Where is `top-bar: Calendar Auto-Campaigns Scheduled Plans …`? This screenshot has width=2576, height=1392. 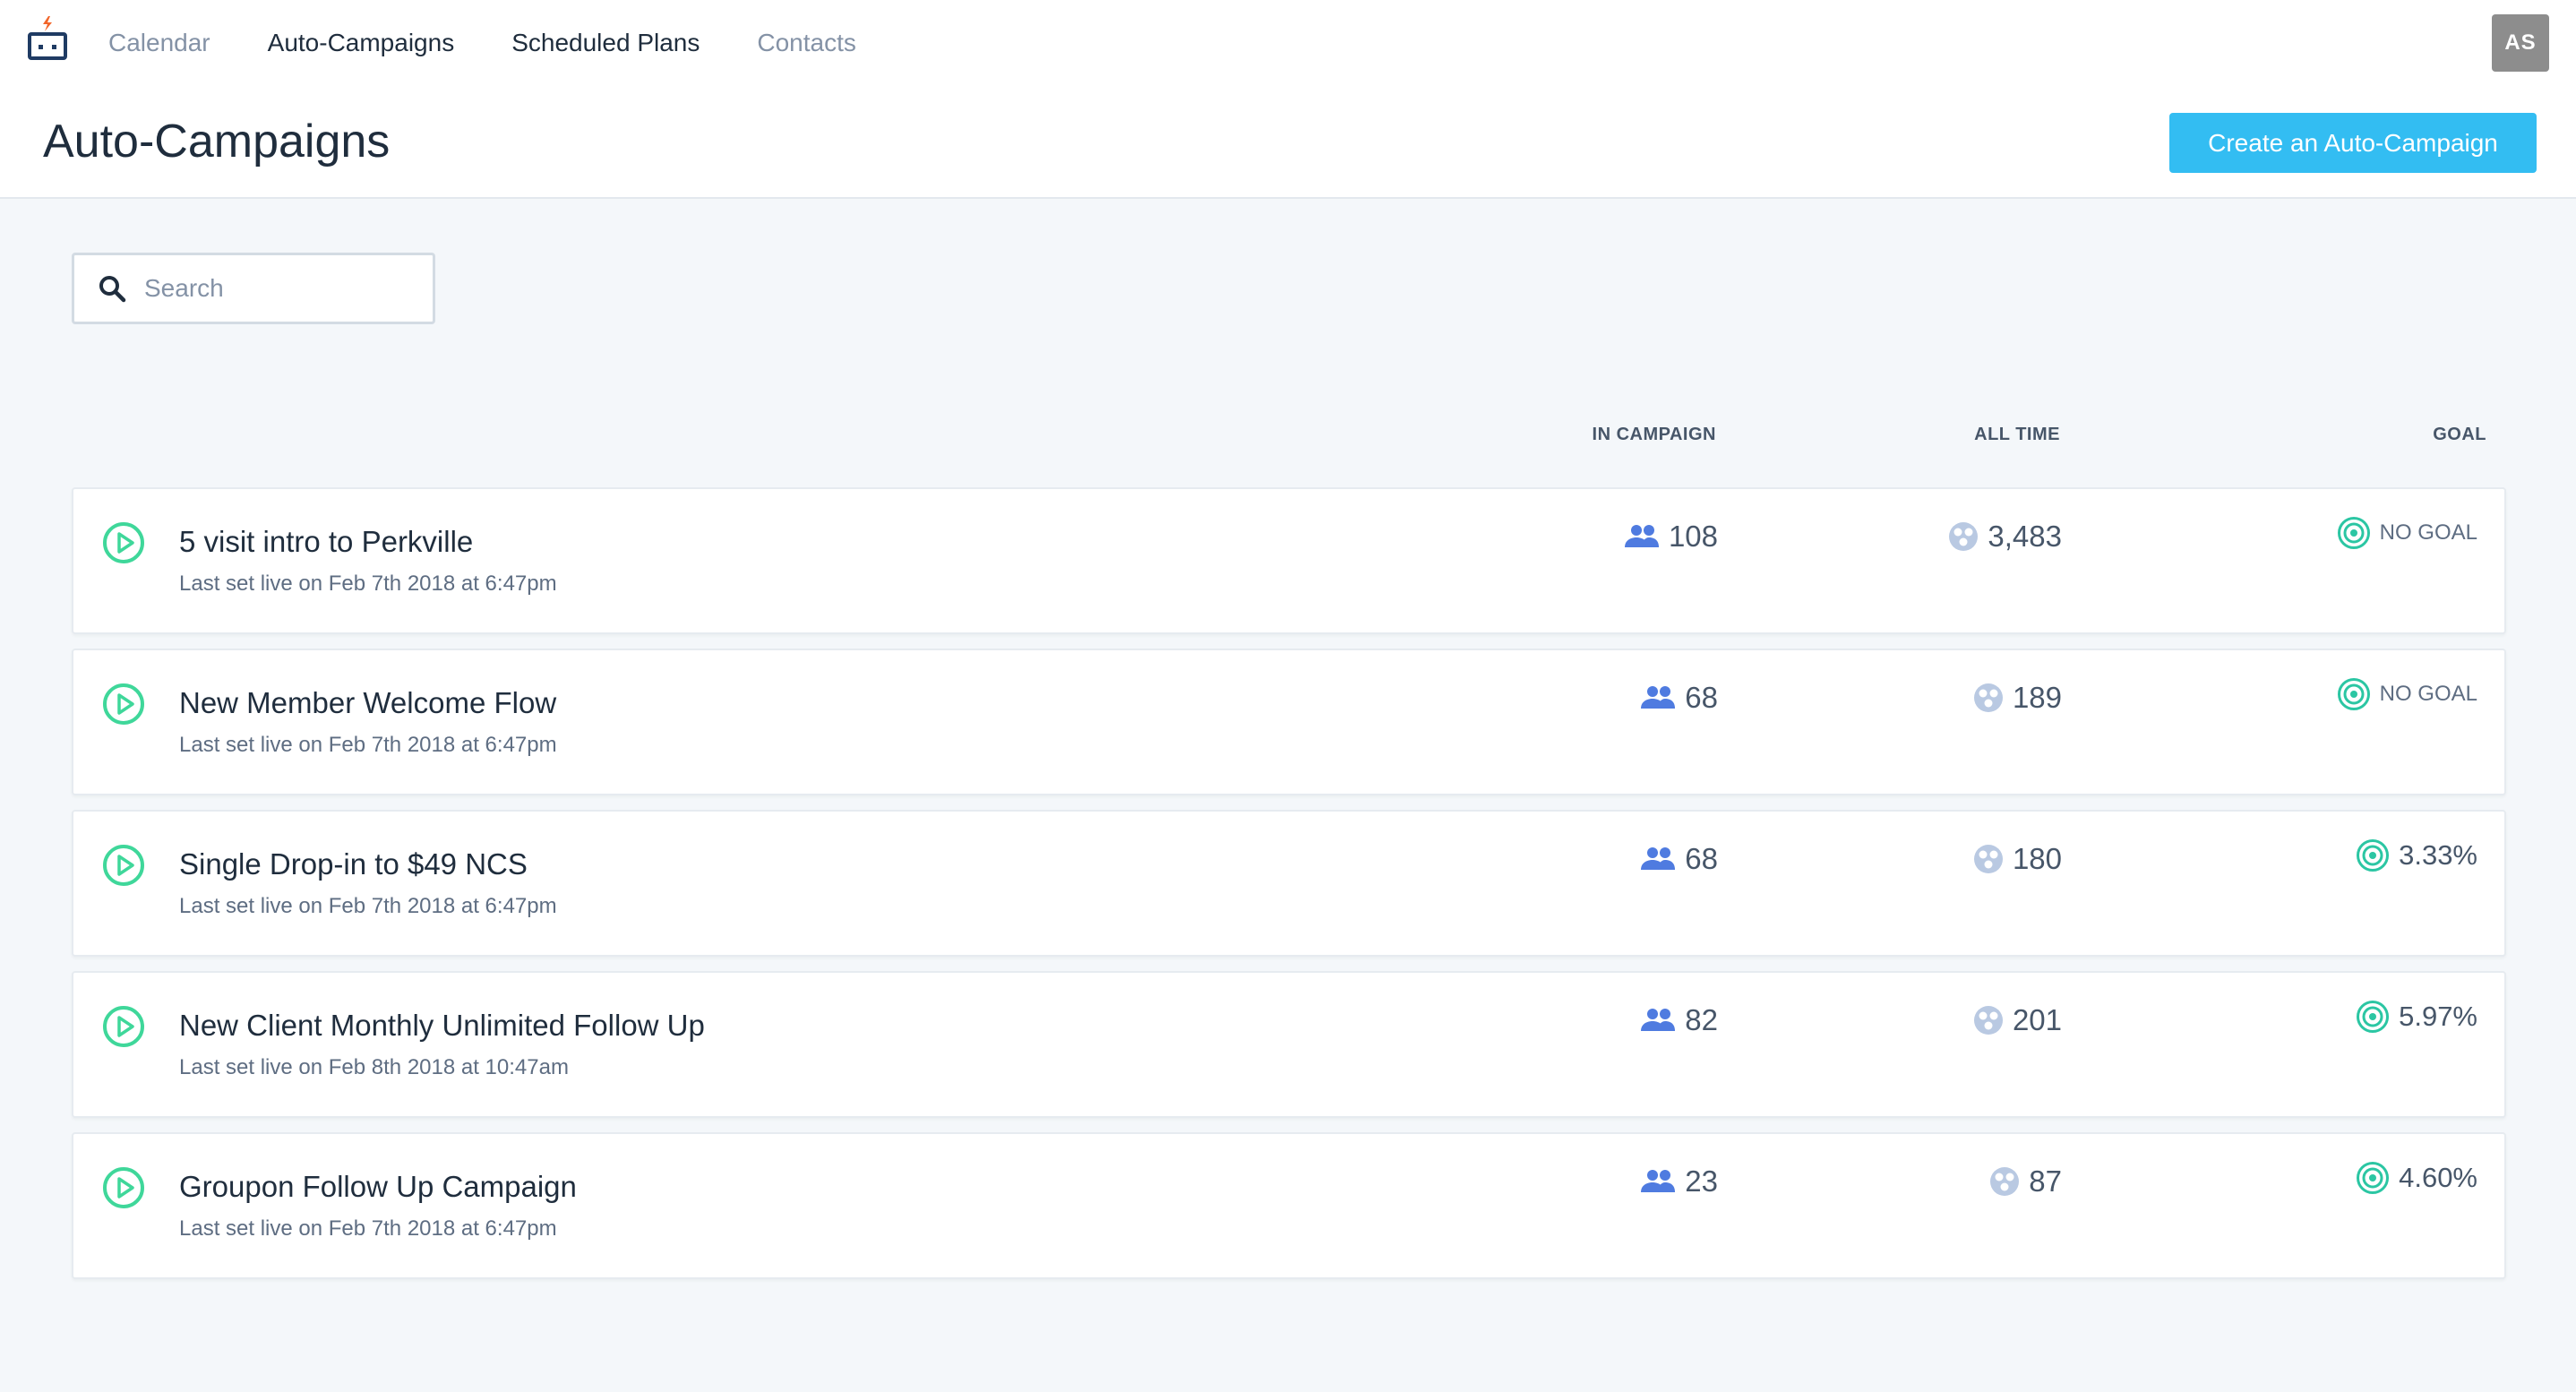
top-bar: Calendar Auto-Campaigns Scheduled Plans … is located at coordinates (1288, 99).